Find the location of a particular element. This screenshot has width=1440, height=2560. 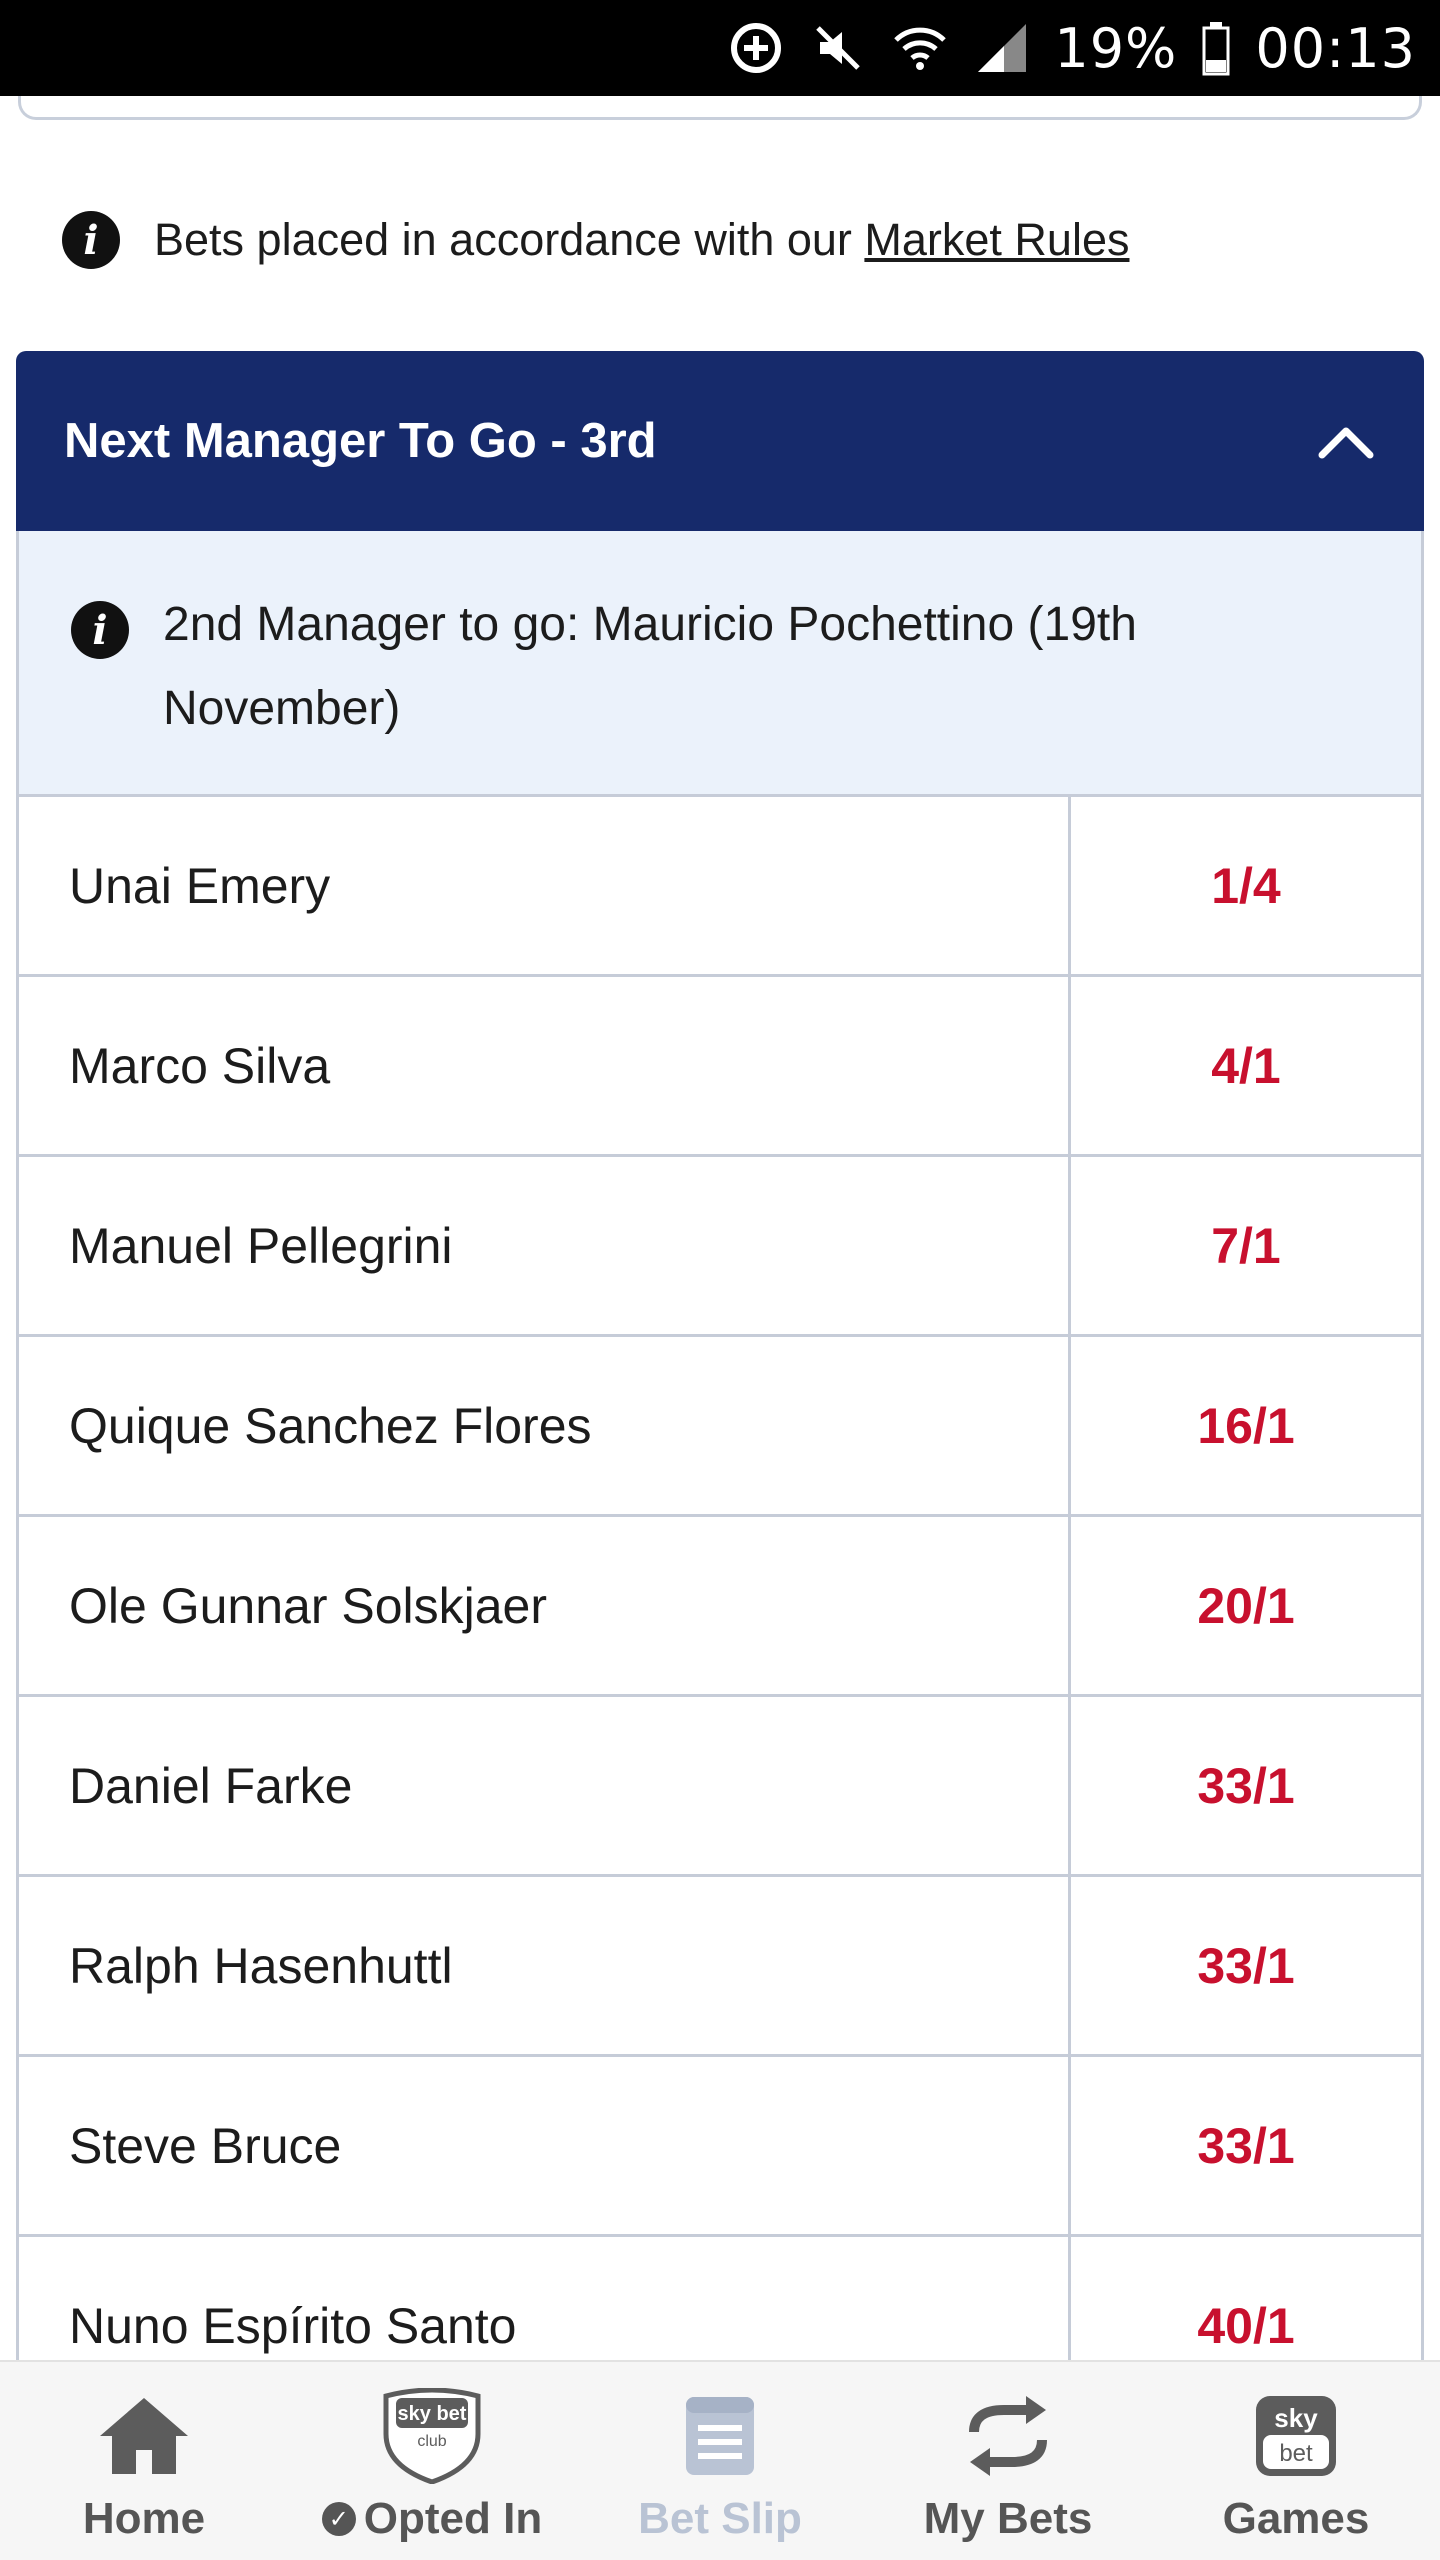

bet-slip-icon is located at coordinates (720, 2436).